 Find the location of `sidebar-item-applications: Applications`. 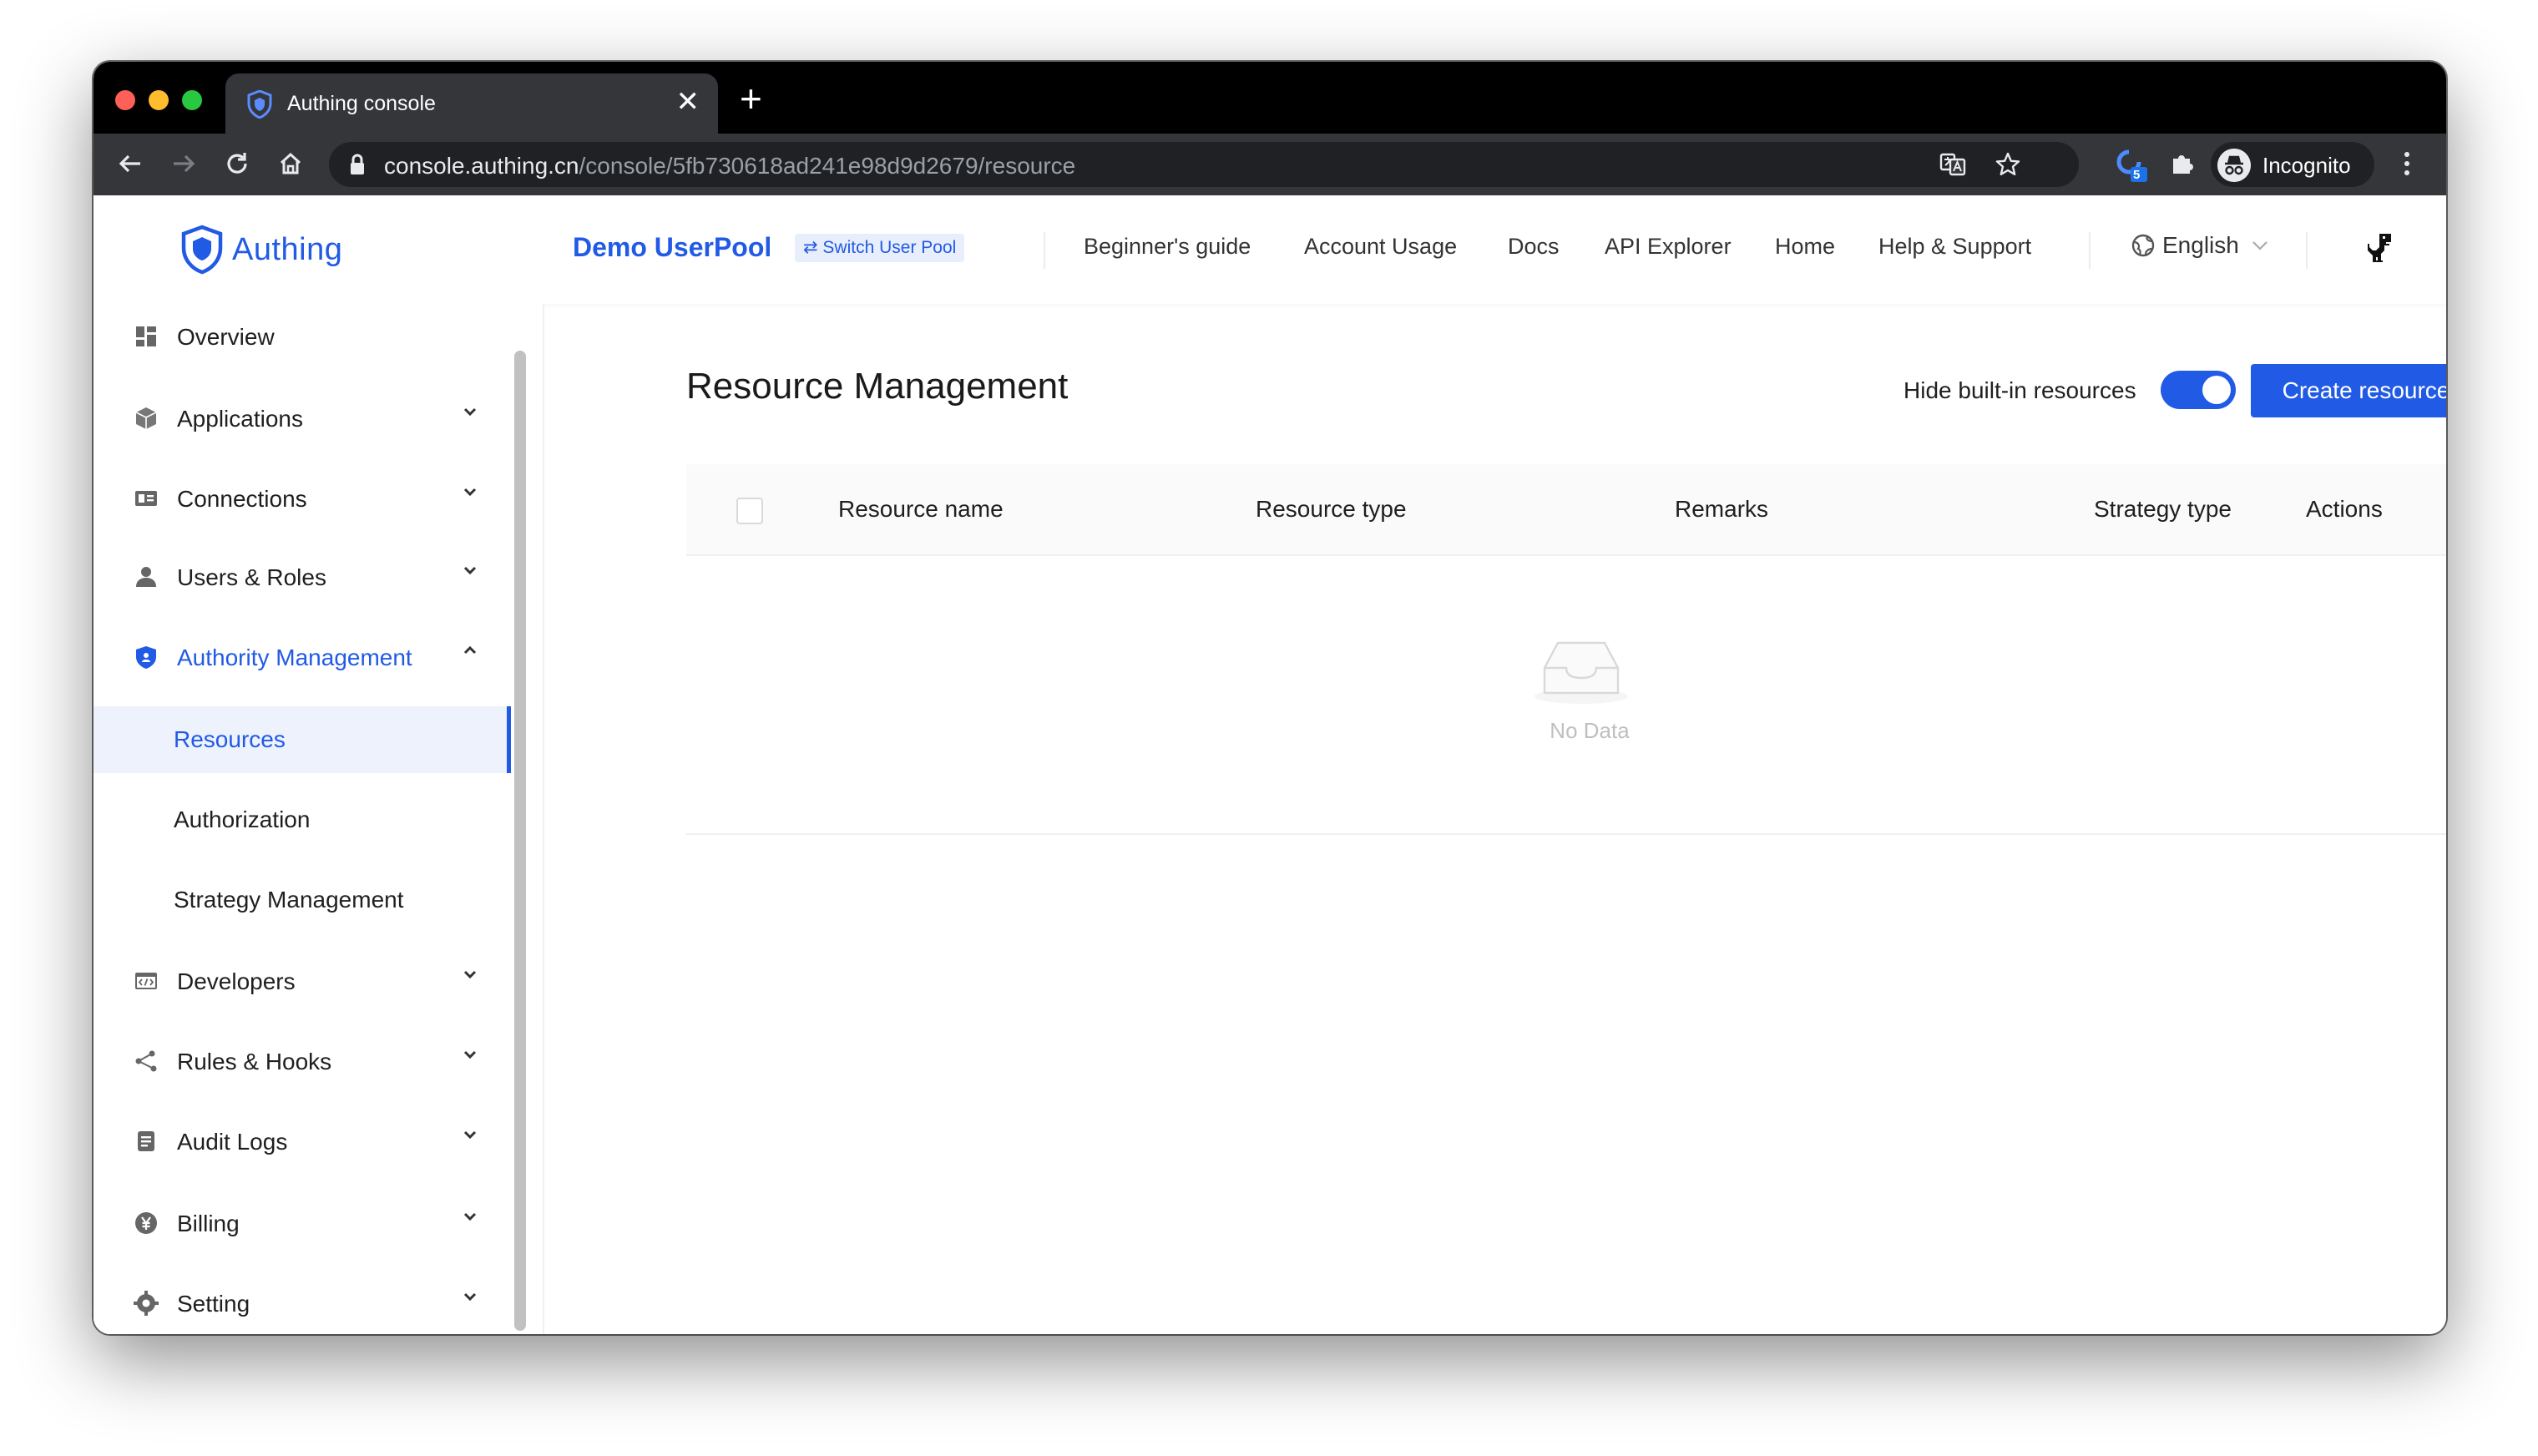

sidebar-item-applications: Applications is located at coordinates (302, 419).